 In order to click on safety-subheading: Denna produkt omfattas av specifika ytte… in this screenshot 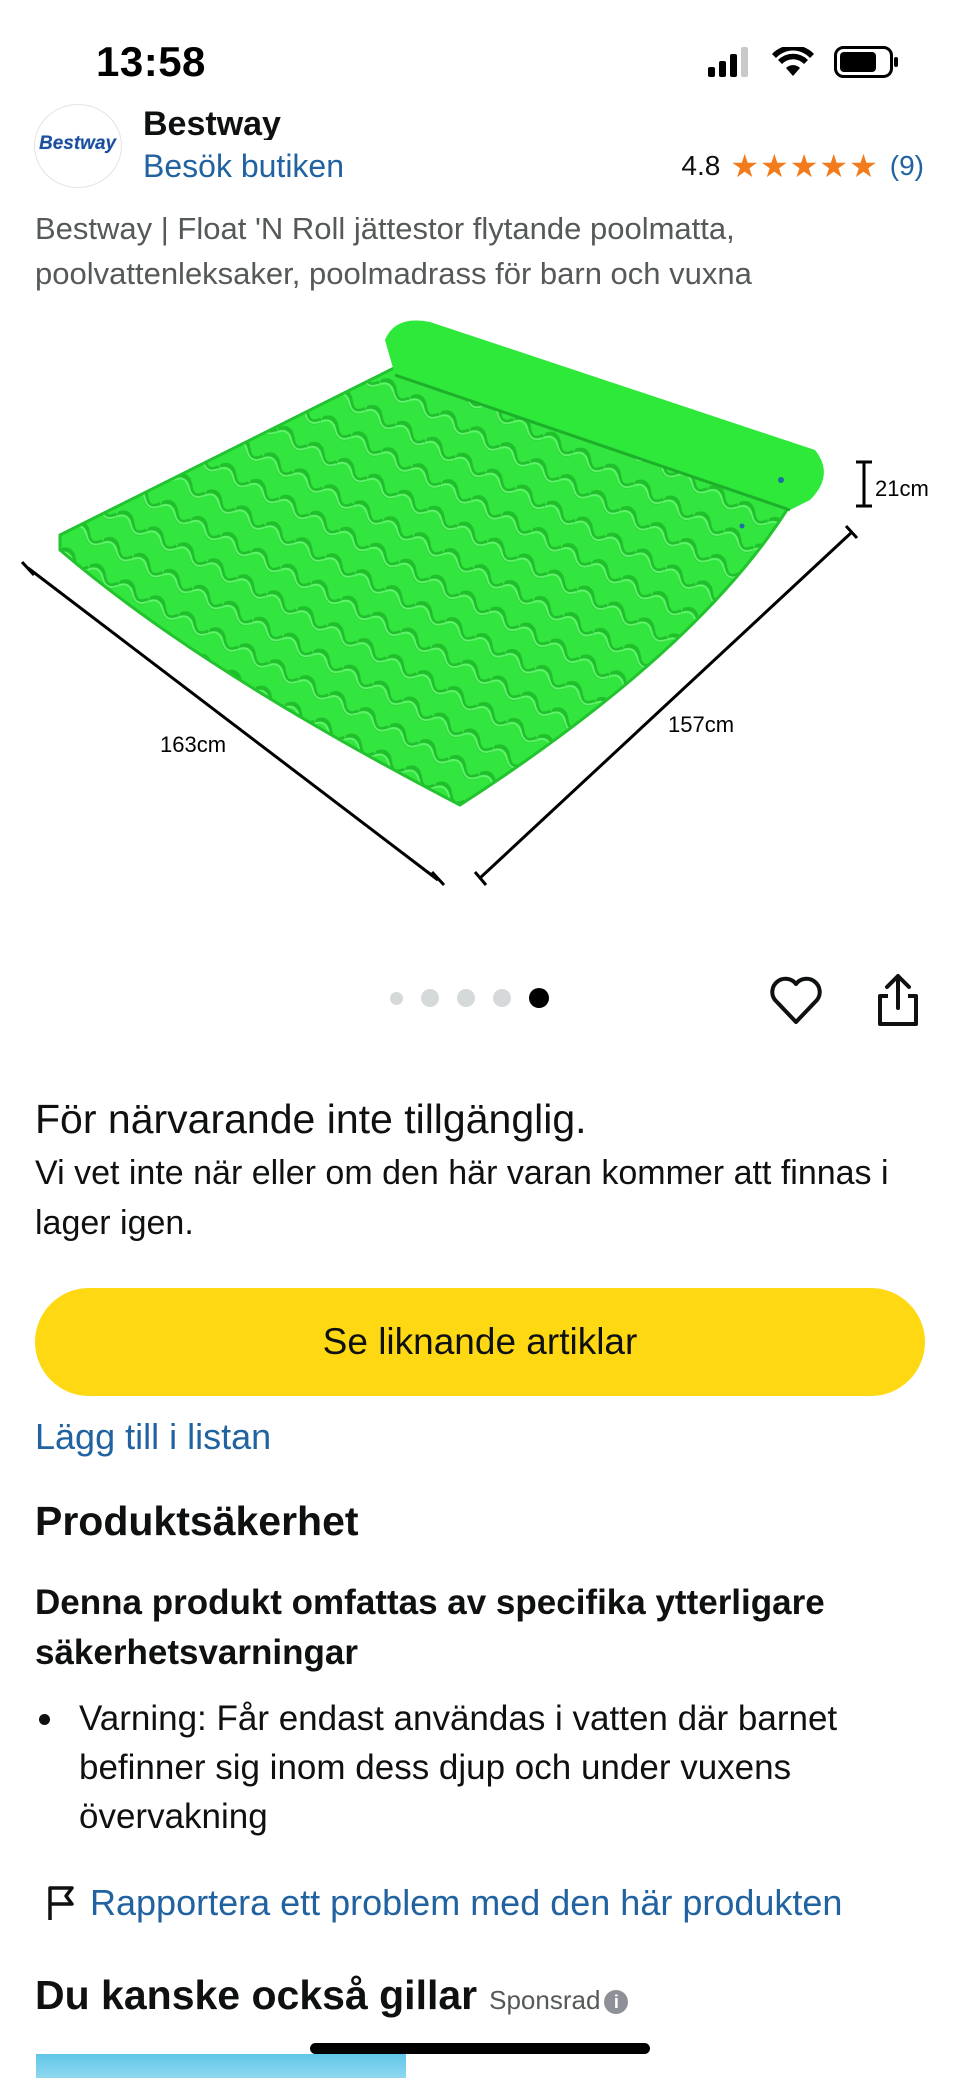, I will do `click(430, 1627)`.